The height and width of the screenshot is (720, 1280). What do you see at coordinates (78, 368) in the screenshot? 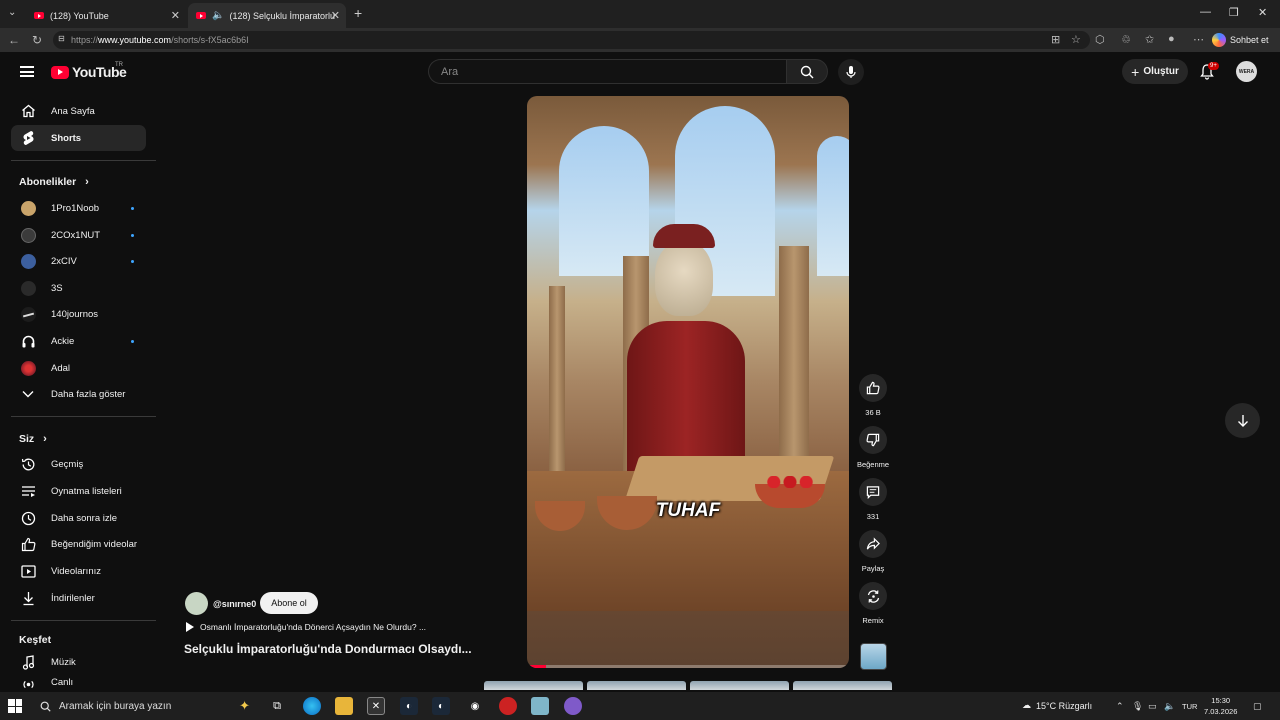
I see `sidebar-item-subscription: Adal` at bounding box center [78, 368].